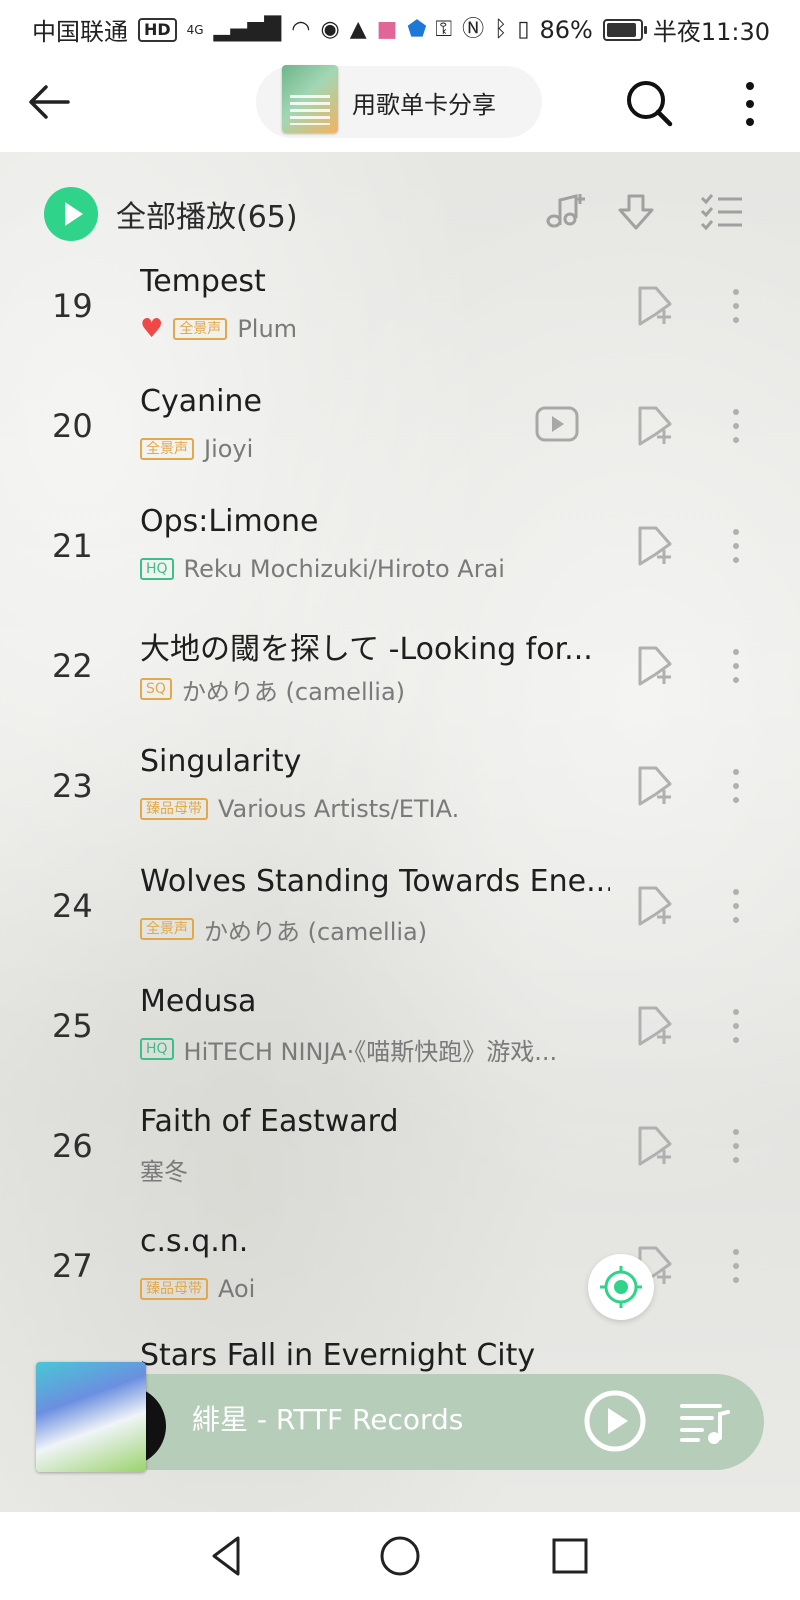 This screenshot has width=800, height=1600. I want to click on locate-current-song-button, so click(621, 1287).